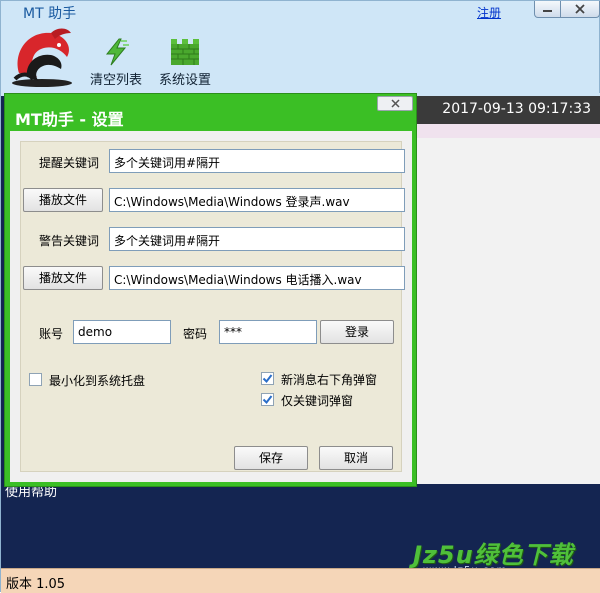  Describe the element at coordinates (257, 239) in the screenshot. I see `warn-keyword-input: 多个关键词用#隔开` at that location.